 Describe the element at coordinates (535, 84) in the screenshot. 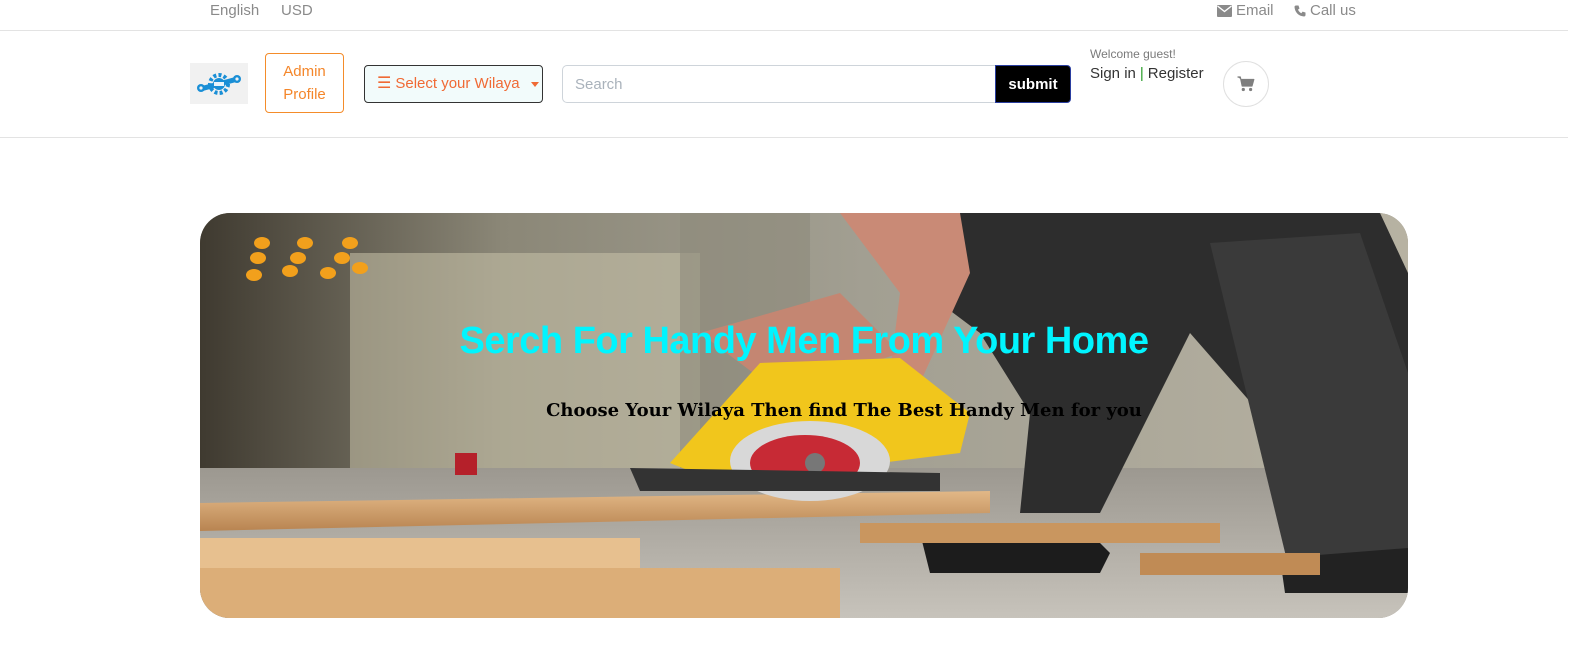

I see `chevron-down-icon` at that location.